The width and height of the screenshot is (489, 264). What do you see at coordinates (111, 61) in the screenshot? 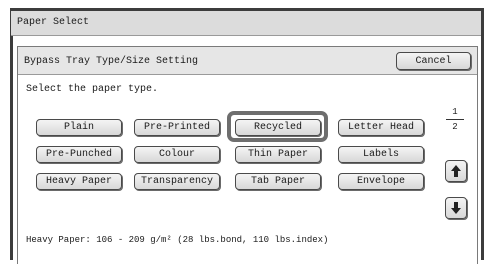
I see `subheader-title: Bypass Tray Type/Size Setting` at bounding box center [111, 61].